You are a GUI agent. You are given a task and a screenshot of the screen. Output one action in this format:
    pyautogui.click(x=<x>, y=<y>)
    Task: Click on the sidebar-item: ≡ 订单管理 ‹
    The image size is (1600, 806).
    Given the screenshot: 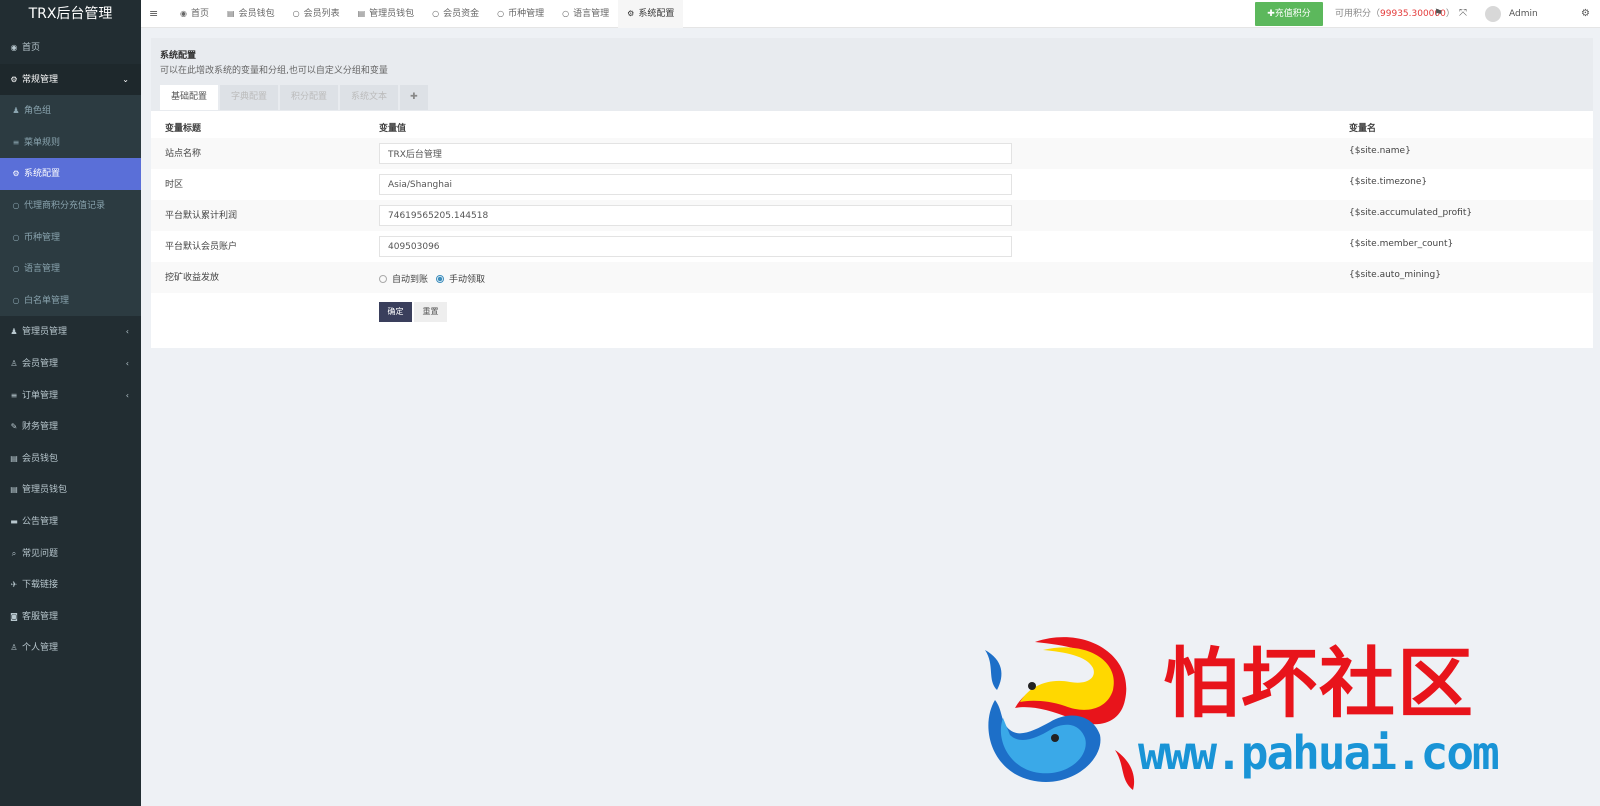 What is the action you would take?
    pyautogui.click(x=70, y=396)
    